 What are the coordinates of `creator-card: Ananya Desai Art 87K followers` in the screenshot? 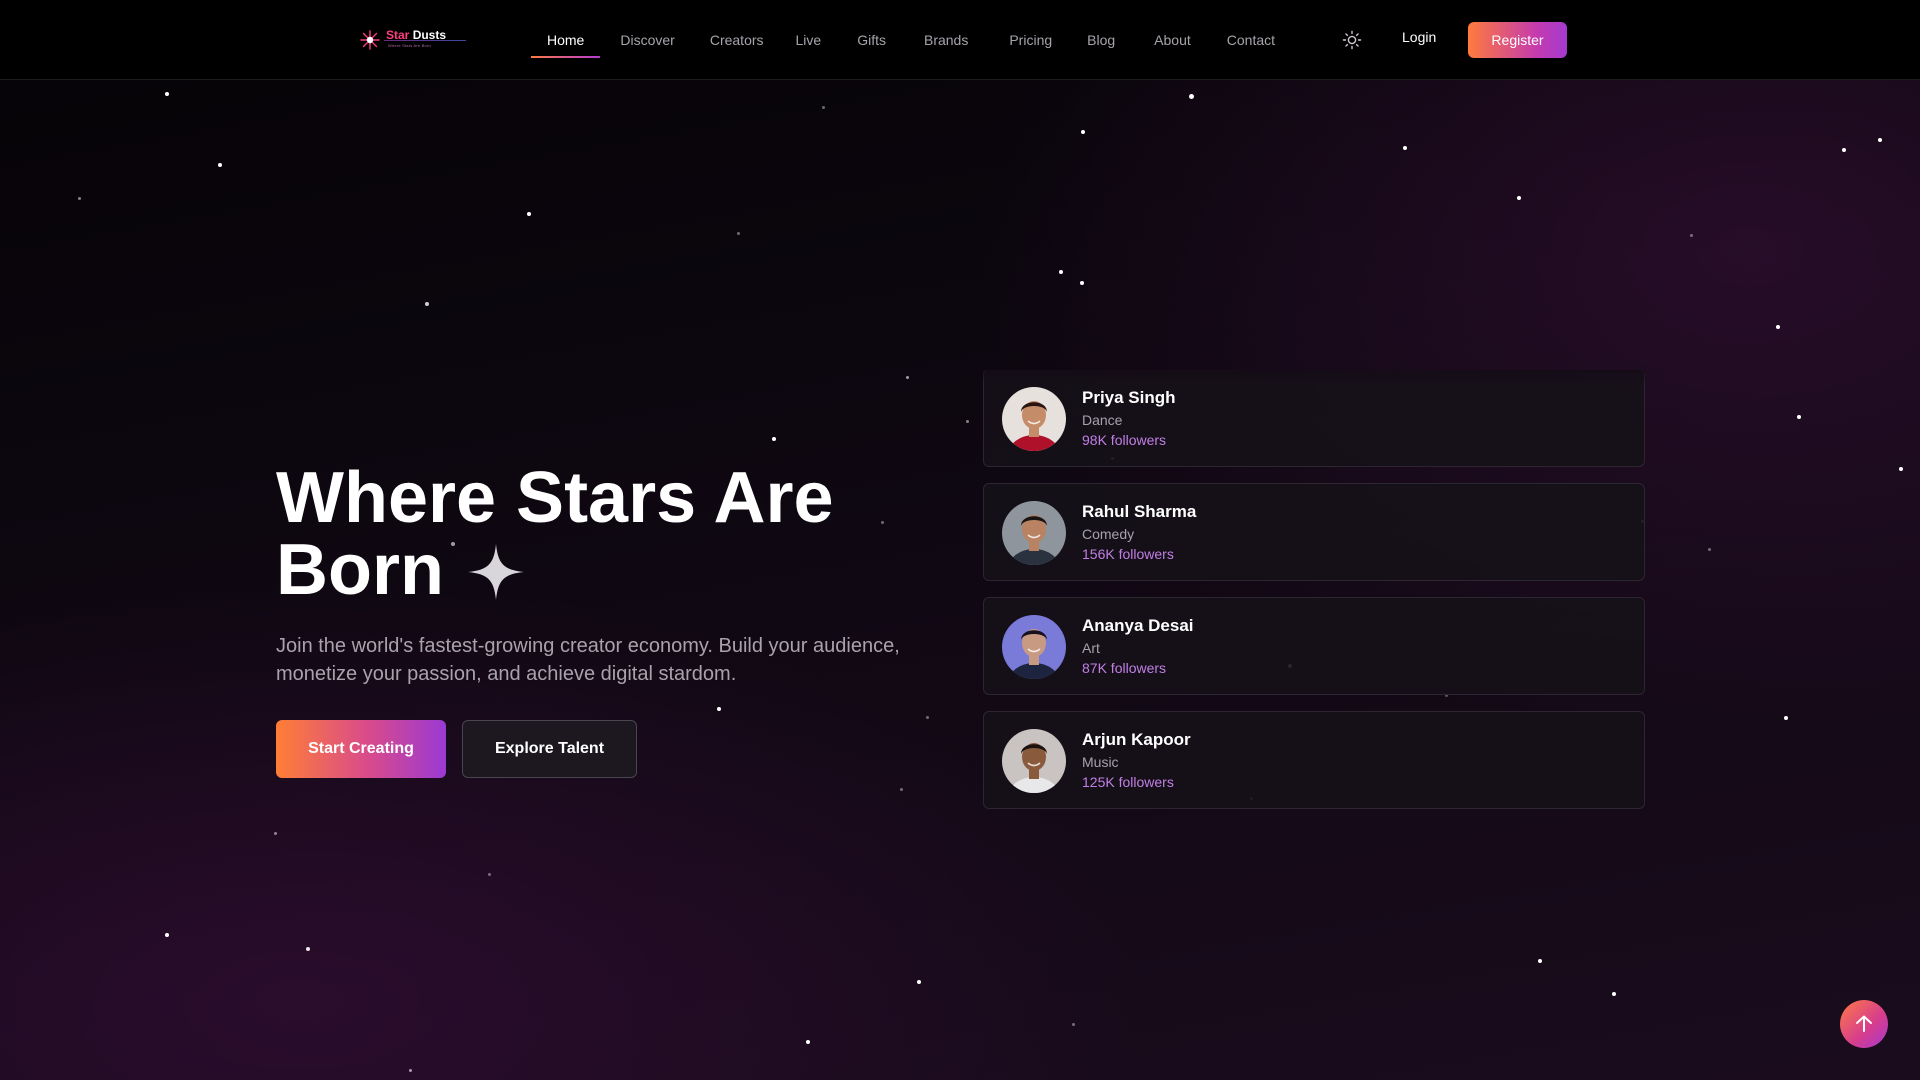 It's located at (1314, 646).